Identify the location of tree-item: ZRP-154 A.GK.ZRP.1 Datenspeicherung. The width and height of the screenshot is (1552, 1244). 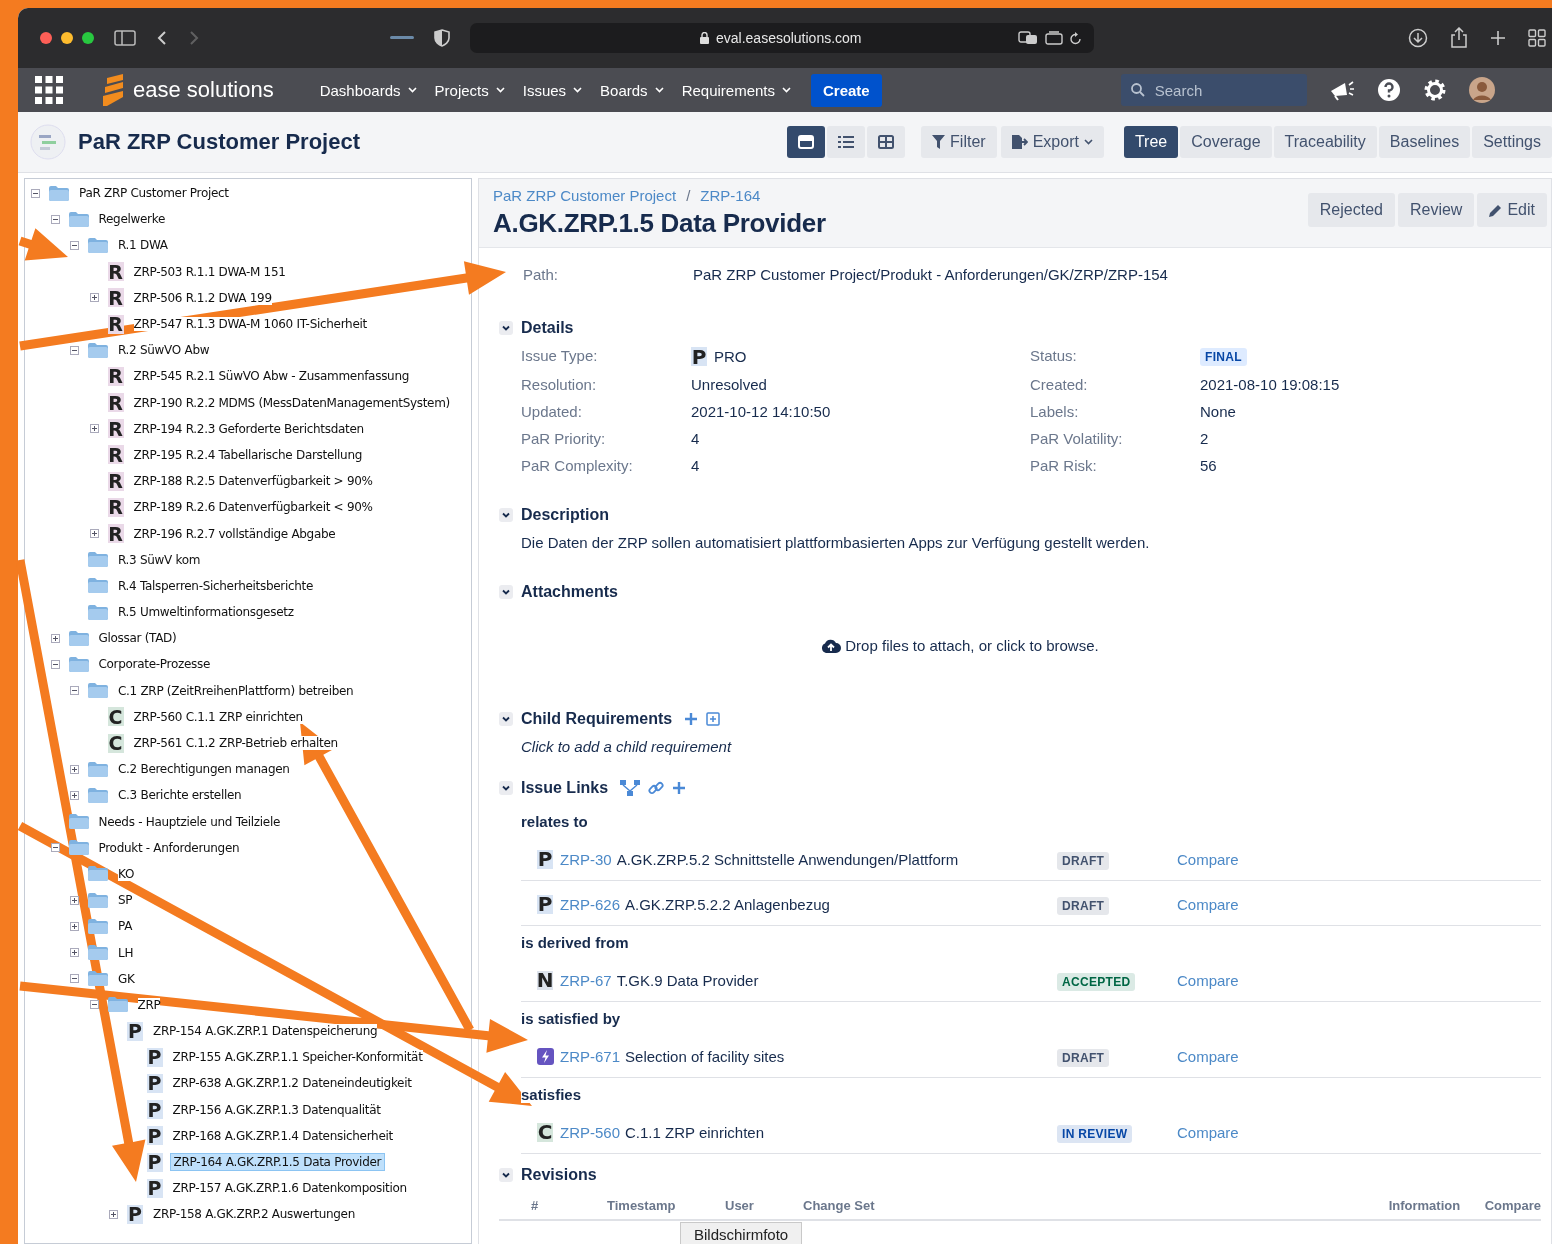
(265, 1031).